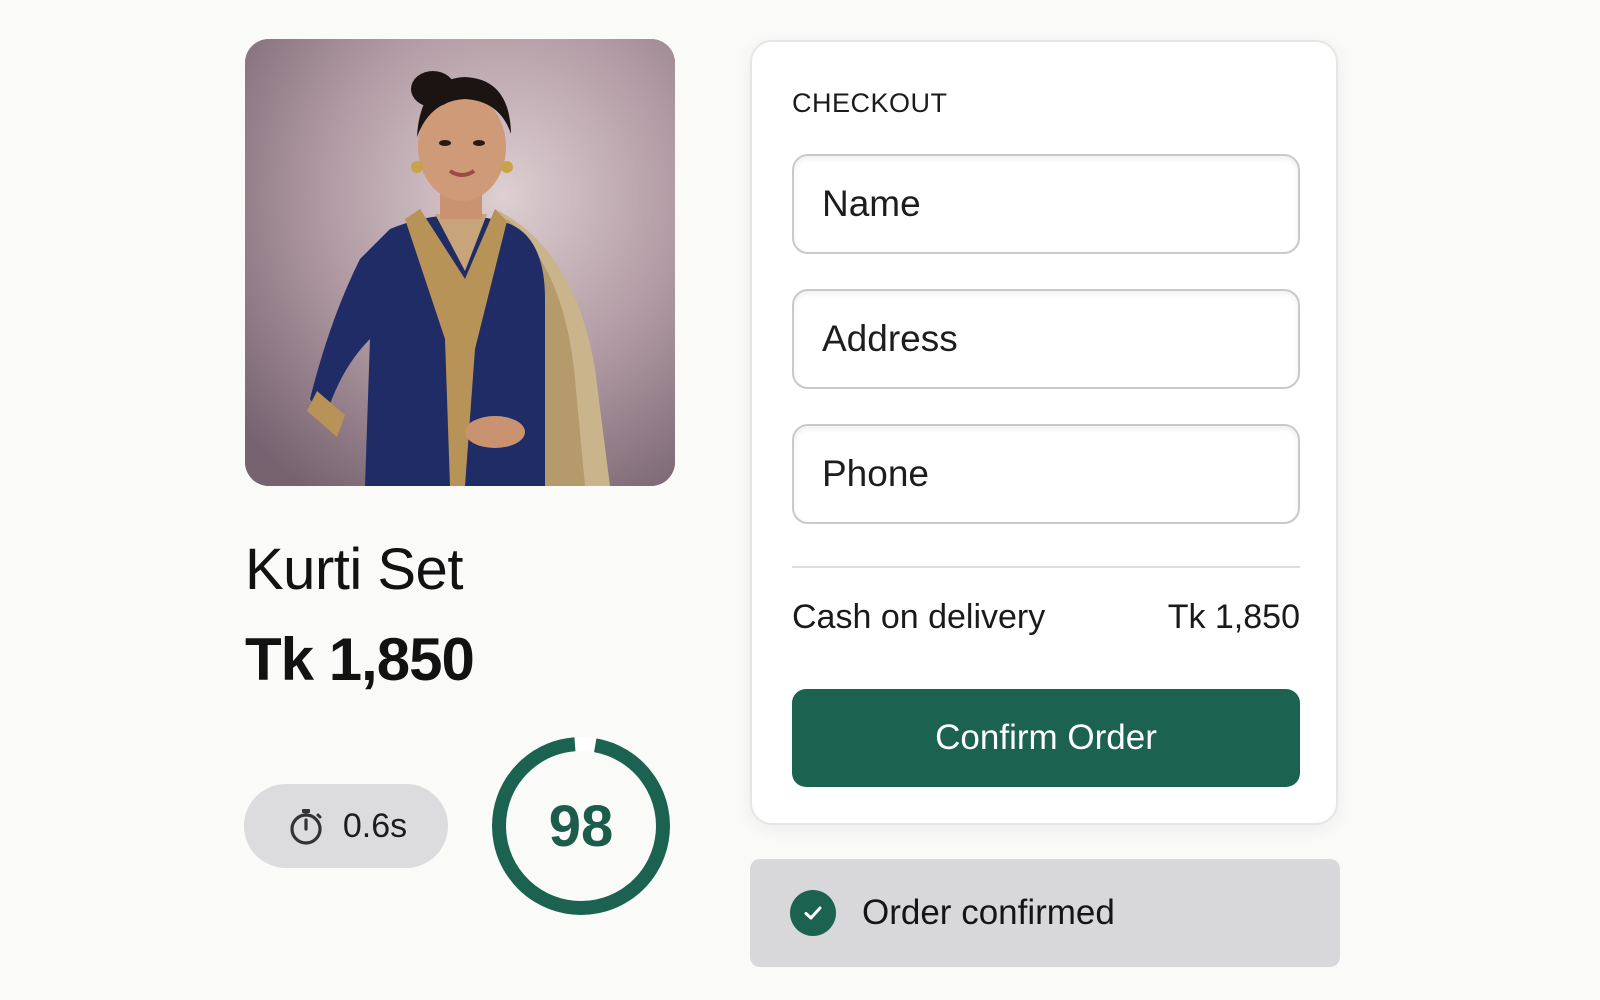  I want to click on banner-text: Order confirmed, so click(988, 912).